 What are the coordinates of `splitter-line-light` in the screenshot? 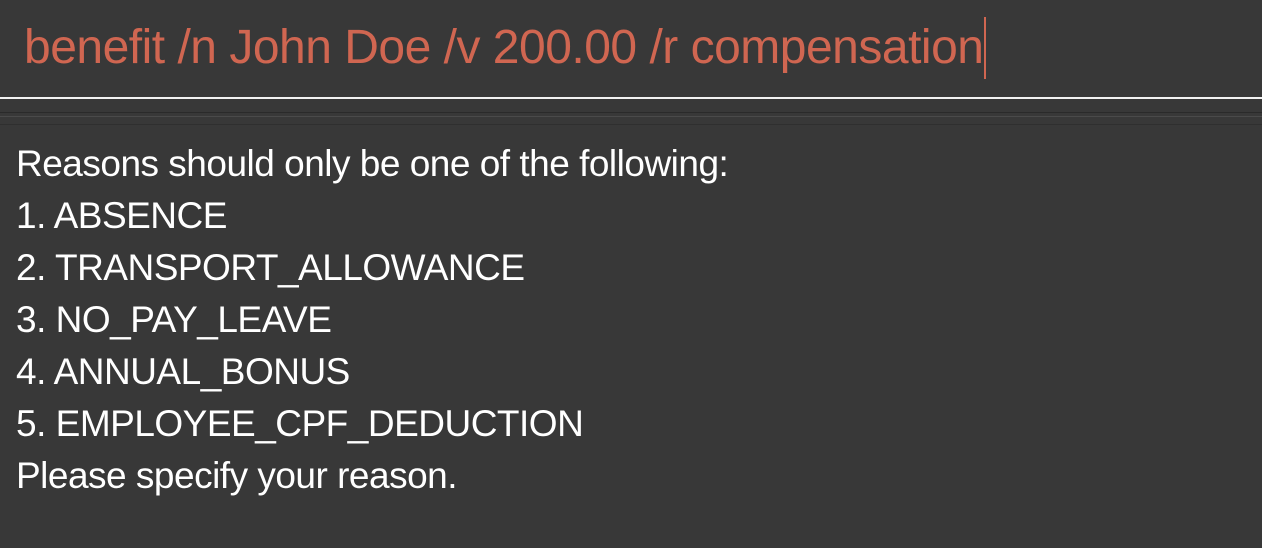 It's located at (631, 116).